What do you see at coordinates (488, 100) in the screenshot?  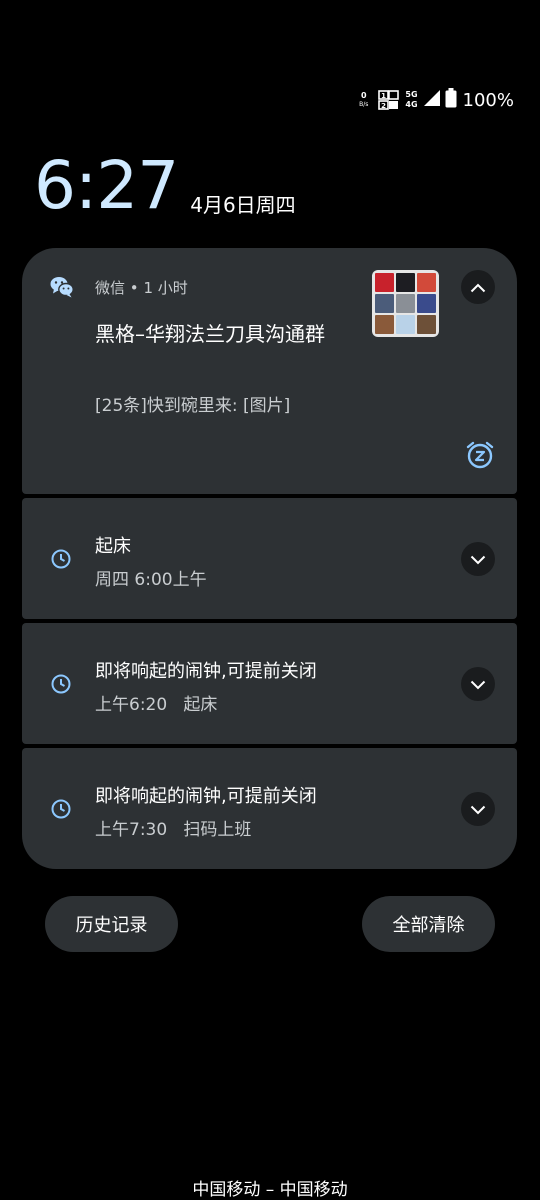 I see `battery-percent: 100%` at bounding box center [488, 100].